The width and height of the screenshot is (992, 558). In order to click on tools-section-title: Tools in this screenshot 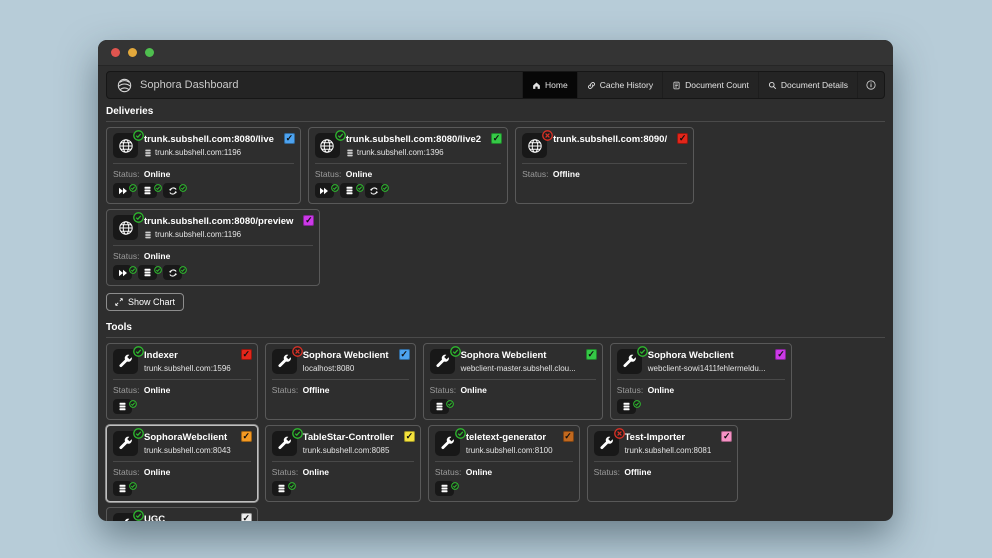, I will do `click(495, 329)`.